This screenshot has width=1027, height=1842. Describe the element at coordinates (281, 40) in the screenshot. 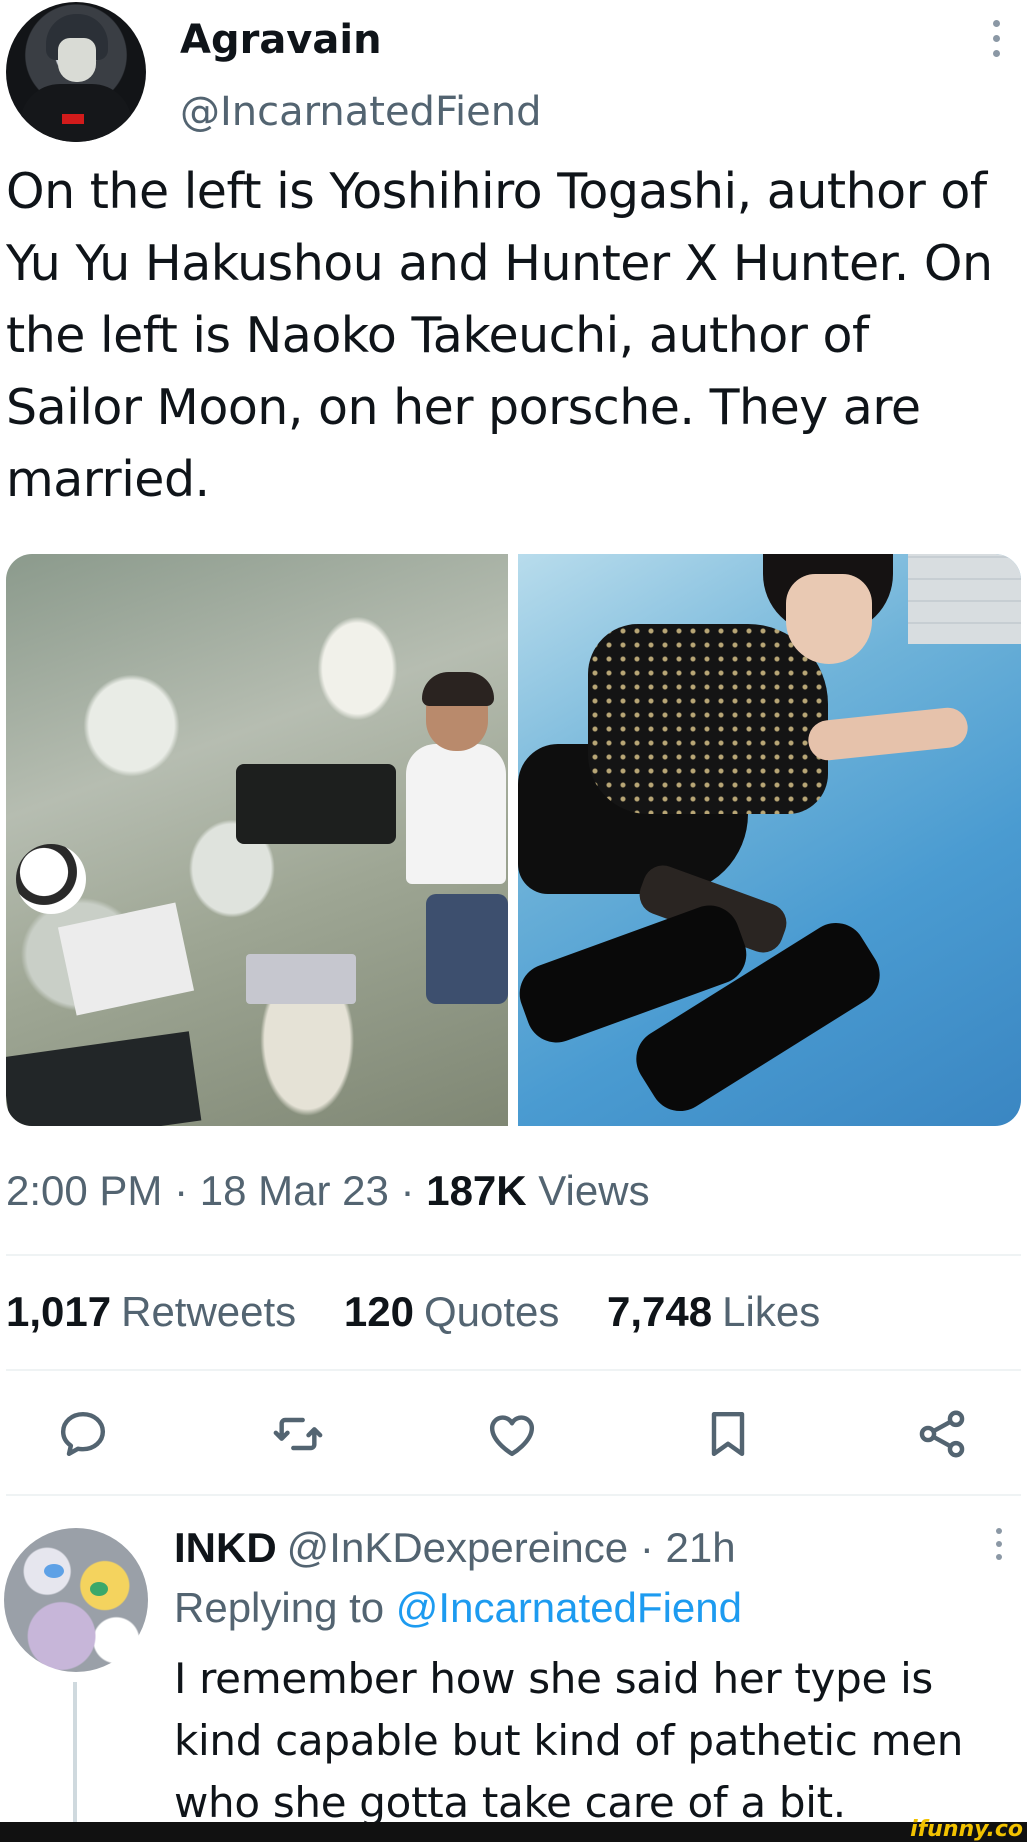

I see `author-display-name: Agravain` at that location.